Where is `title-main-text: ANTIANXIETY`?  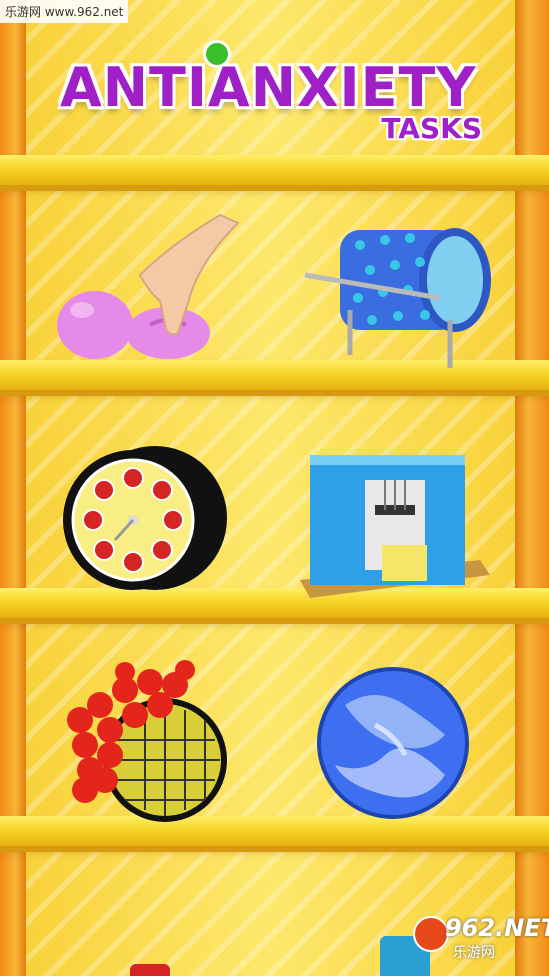 title-main-text: ANTIANXIETY is located at coordinates (268, 87).